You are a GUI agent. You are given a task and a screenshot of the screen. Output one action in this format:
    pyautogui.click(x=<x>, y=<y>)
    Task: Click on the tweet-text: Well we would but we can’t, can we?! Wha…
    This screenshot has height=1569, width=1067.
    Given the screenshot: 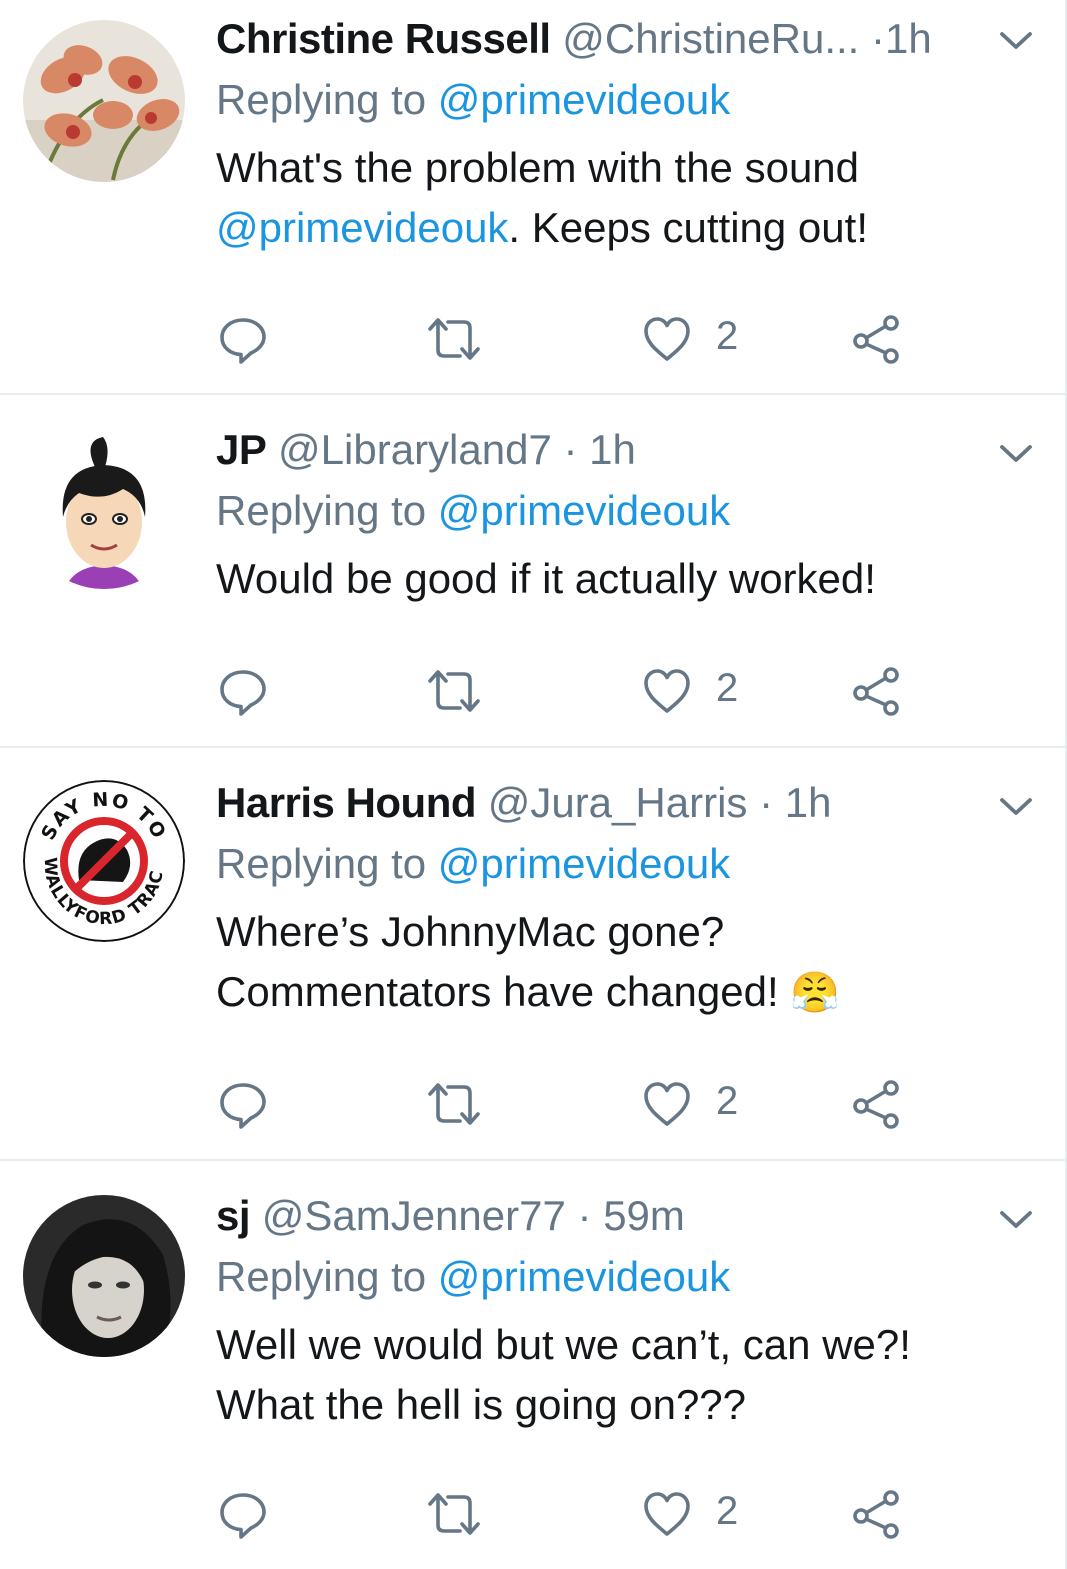 What is the action you would take?
    pyautogui.click(x=611, y=1375)
    